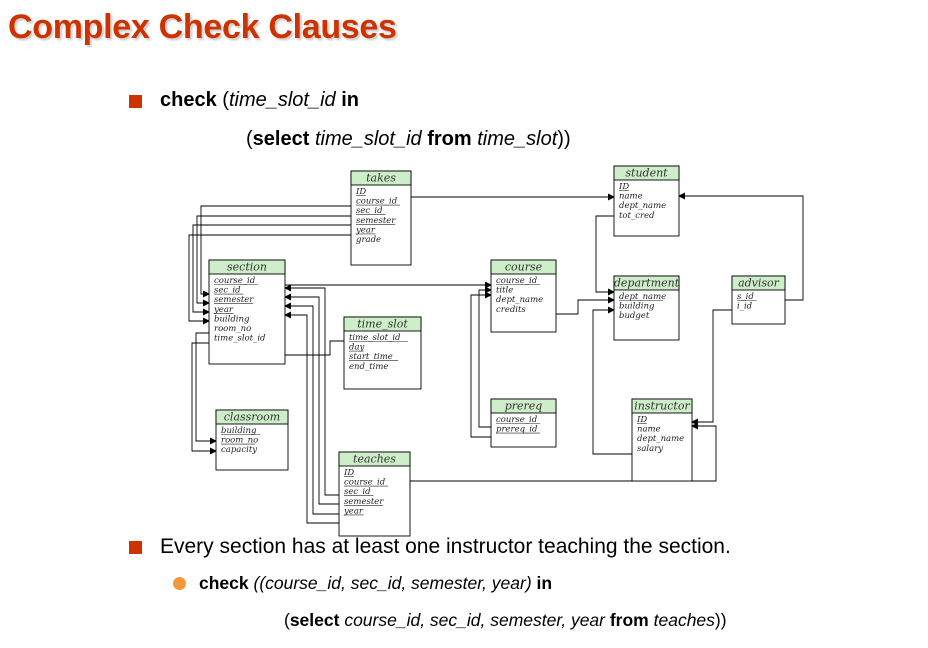 This screenshot has height=648, width=928. Describe the element at coordinates (634, 316) in the screenshot. I see `entity-attribute: budget` at that location.